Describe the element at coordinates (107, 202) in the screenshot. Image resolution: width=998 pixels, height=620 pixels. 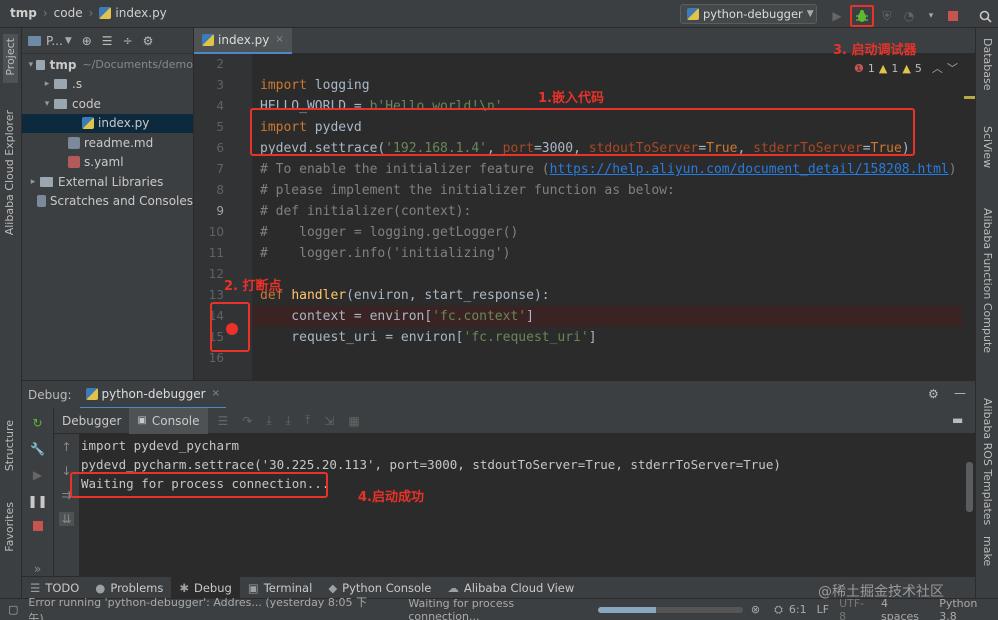
I see `tree-item: Scratches and Consoles` at that location.